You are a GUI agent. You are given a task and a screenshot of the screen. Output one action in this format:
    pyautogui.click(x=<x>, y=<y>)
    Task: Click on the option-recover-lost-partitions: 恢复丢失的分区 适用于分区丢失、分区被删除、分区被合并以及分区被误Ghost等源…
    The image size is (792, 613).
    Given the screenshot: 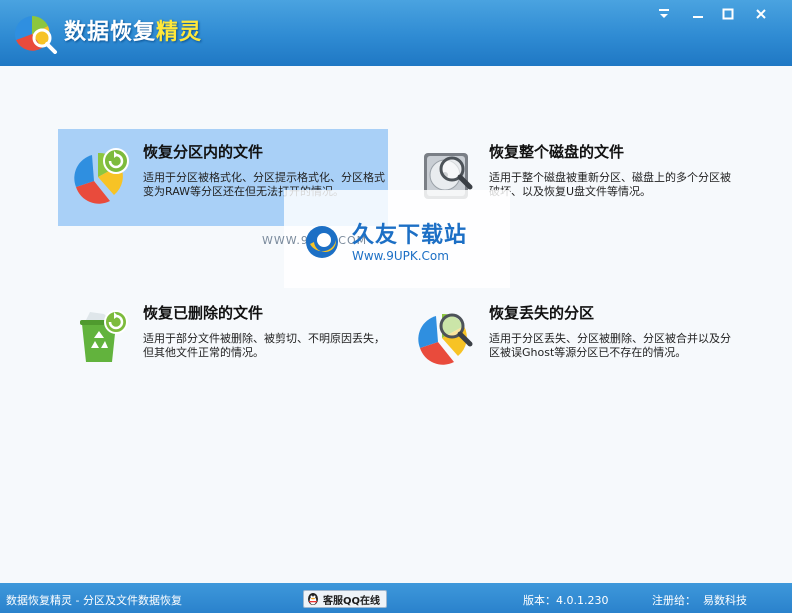 What is the action you would take?
    pyautogui.click(x=569, y=338)
    